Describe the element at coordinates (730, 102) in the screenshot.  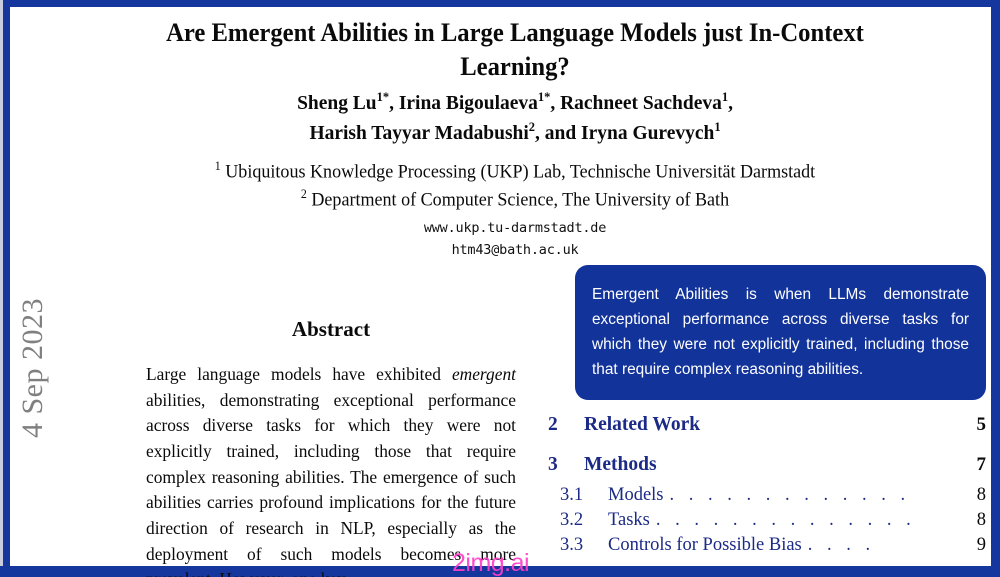
I see `author-line-1-trailing-comma: ,` at that location.